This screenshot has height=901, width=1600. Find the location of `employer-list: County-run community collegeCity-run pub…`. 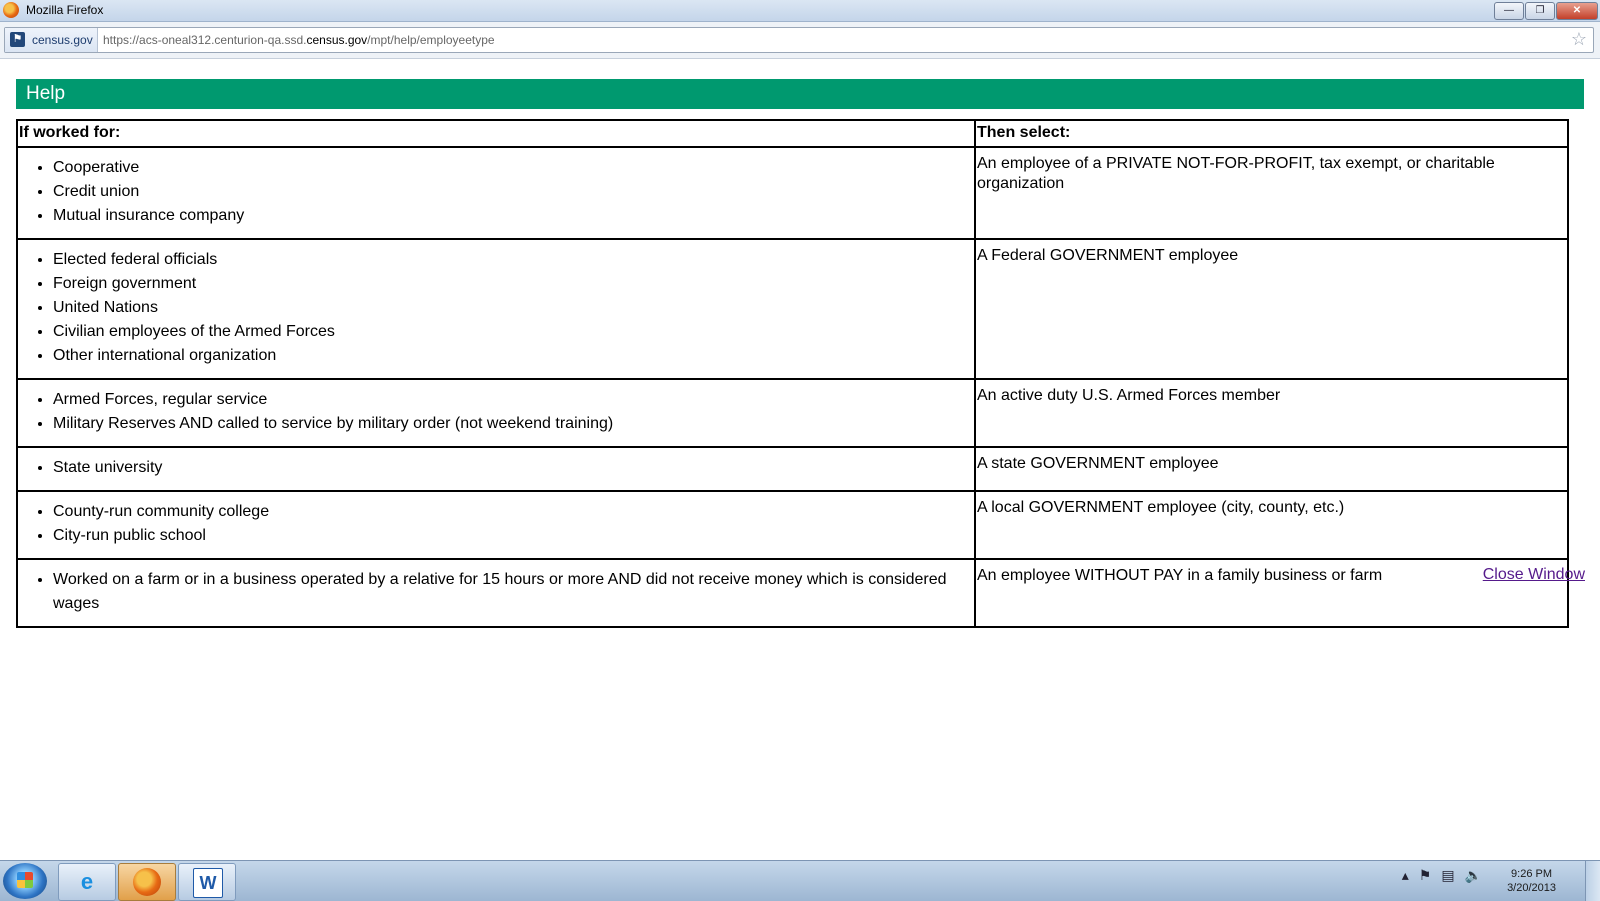

employer-list: County-run community collegeCity-run pub… is located at coordinates (496, 524).